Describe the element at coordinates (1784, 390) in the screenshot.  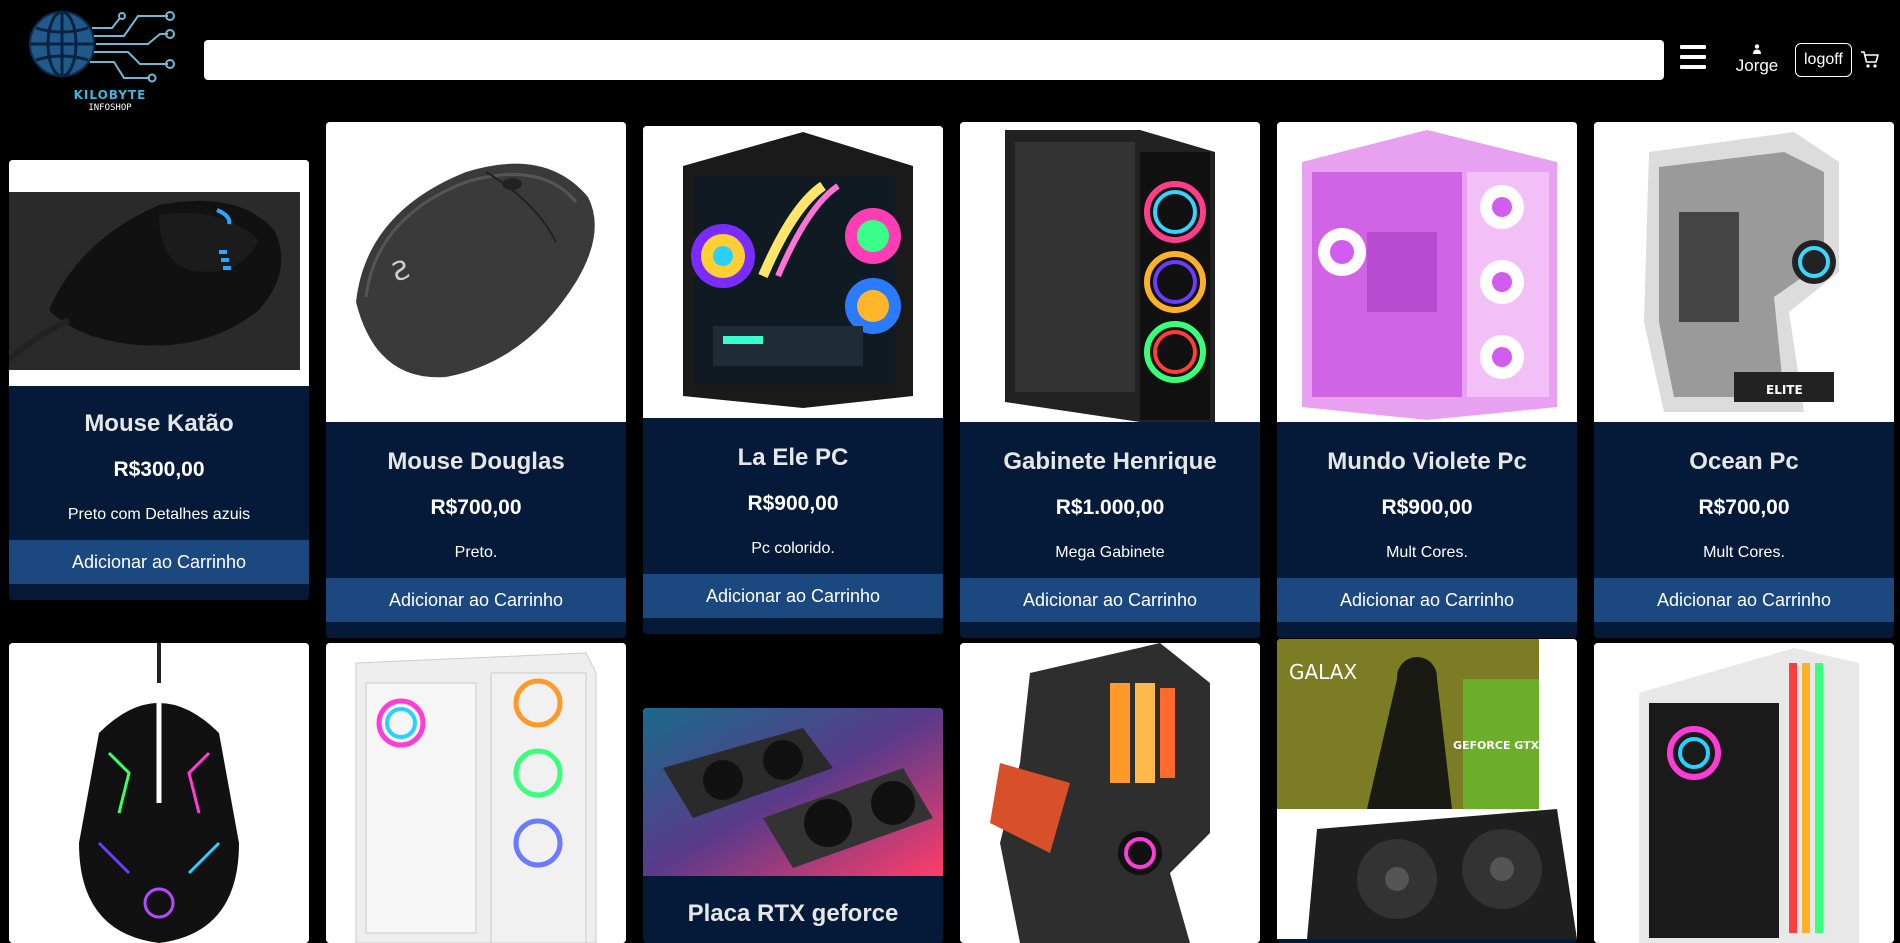
I see `svg-text: ELITE` at that location.